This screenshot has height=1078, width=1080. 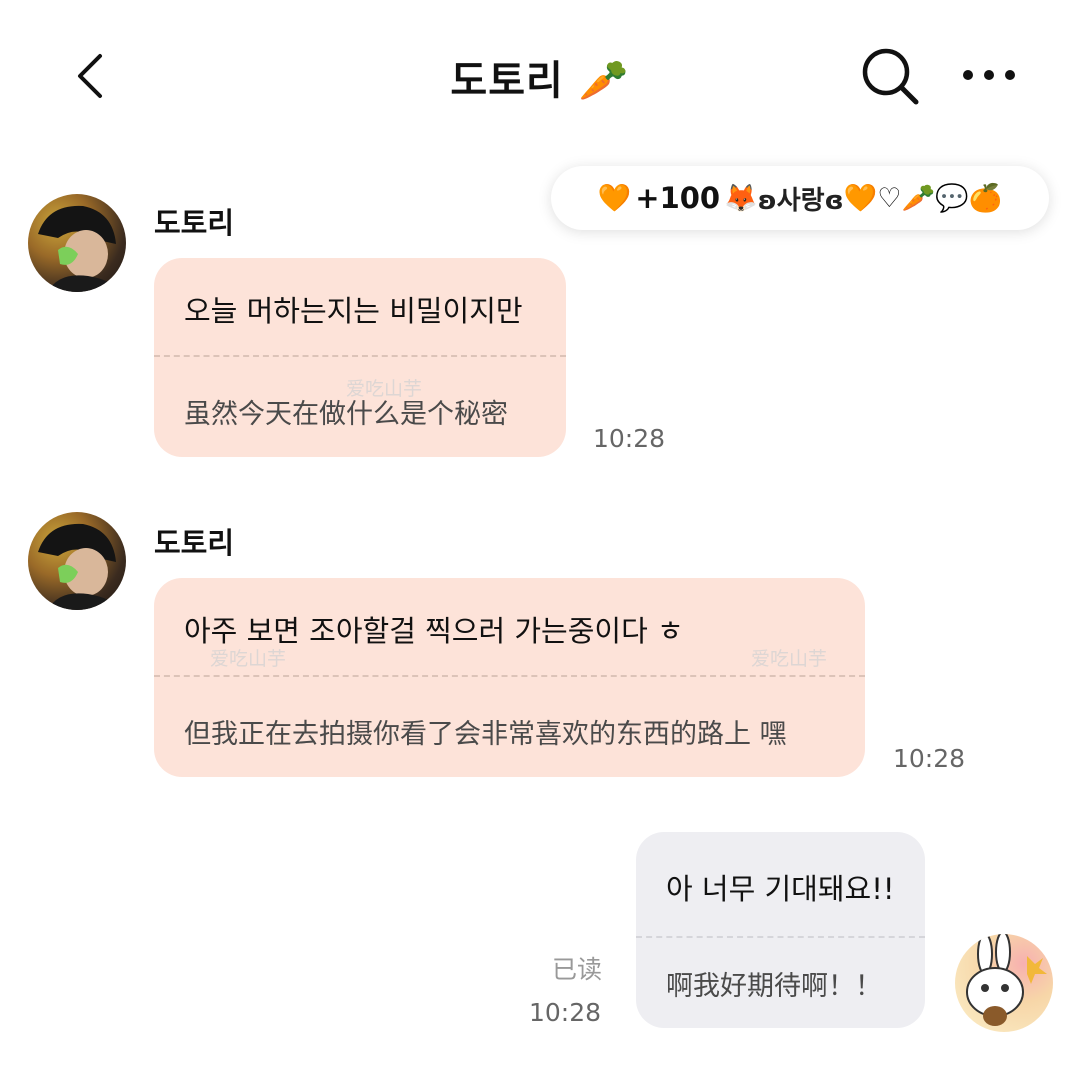 I want to click on points-label: +100, so click(x=678, y=198).